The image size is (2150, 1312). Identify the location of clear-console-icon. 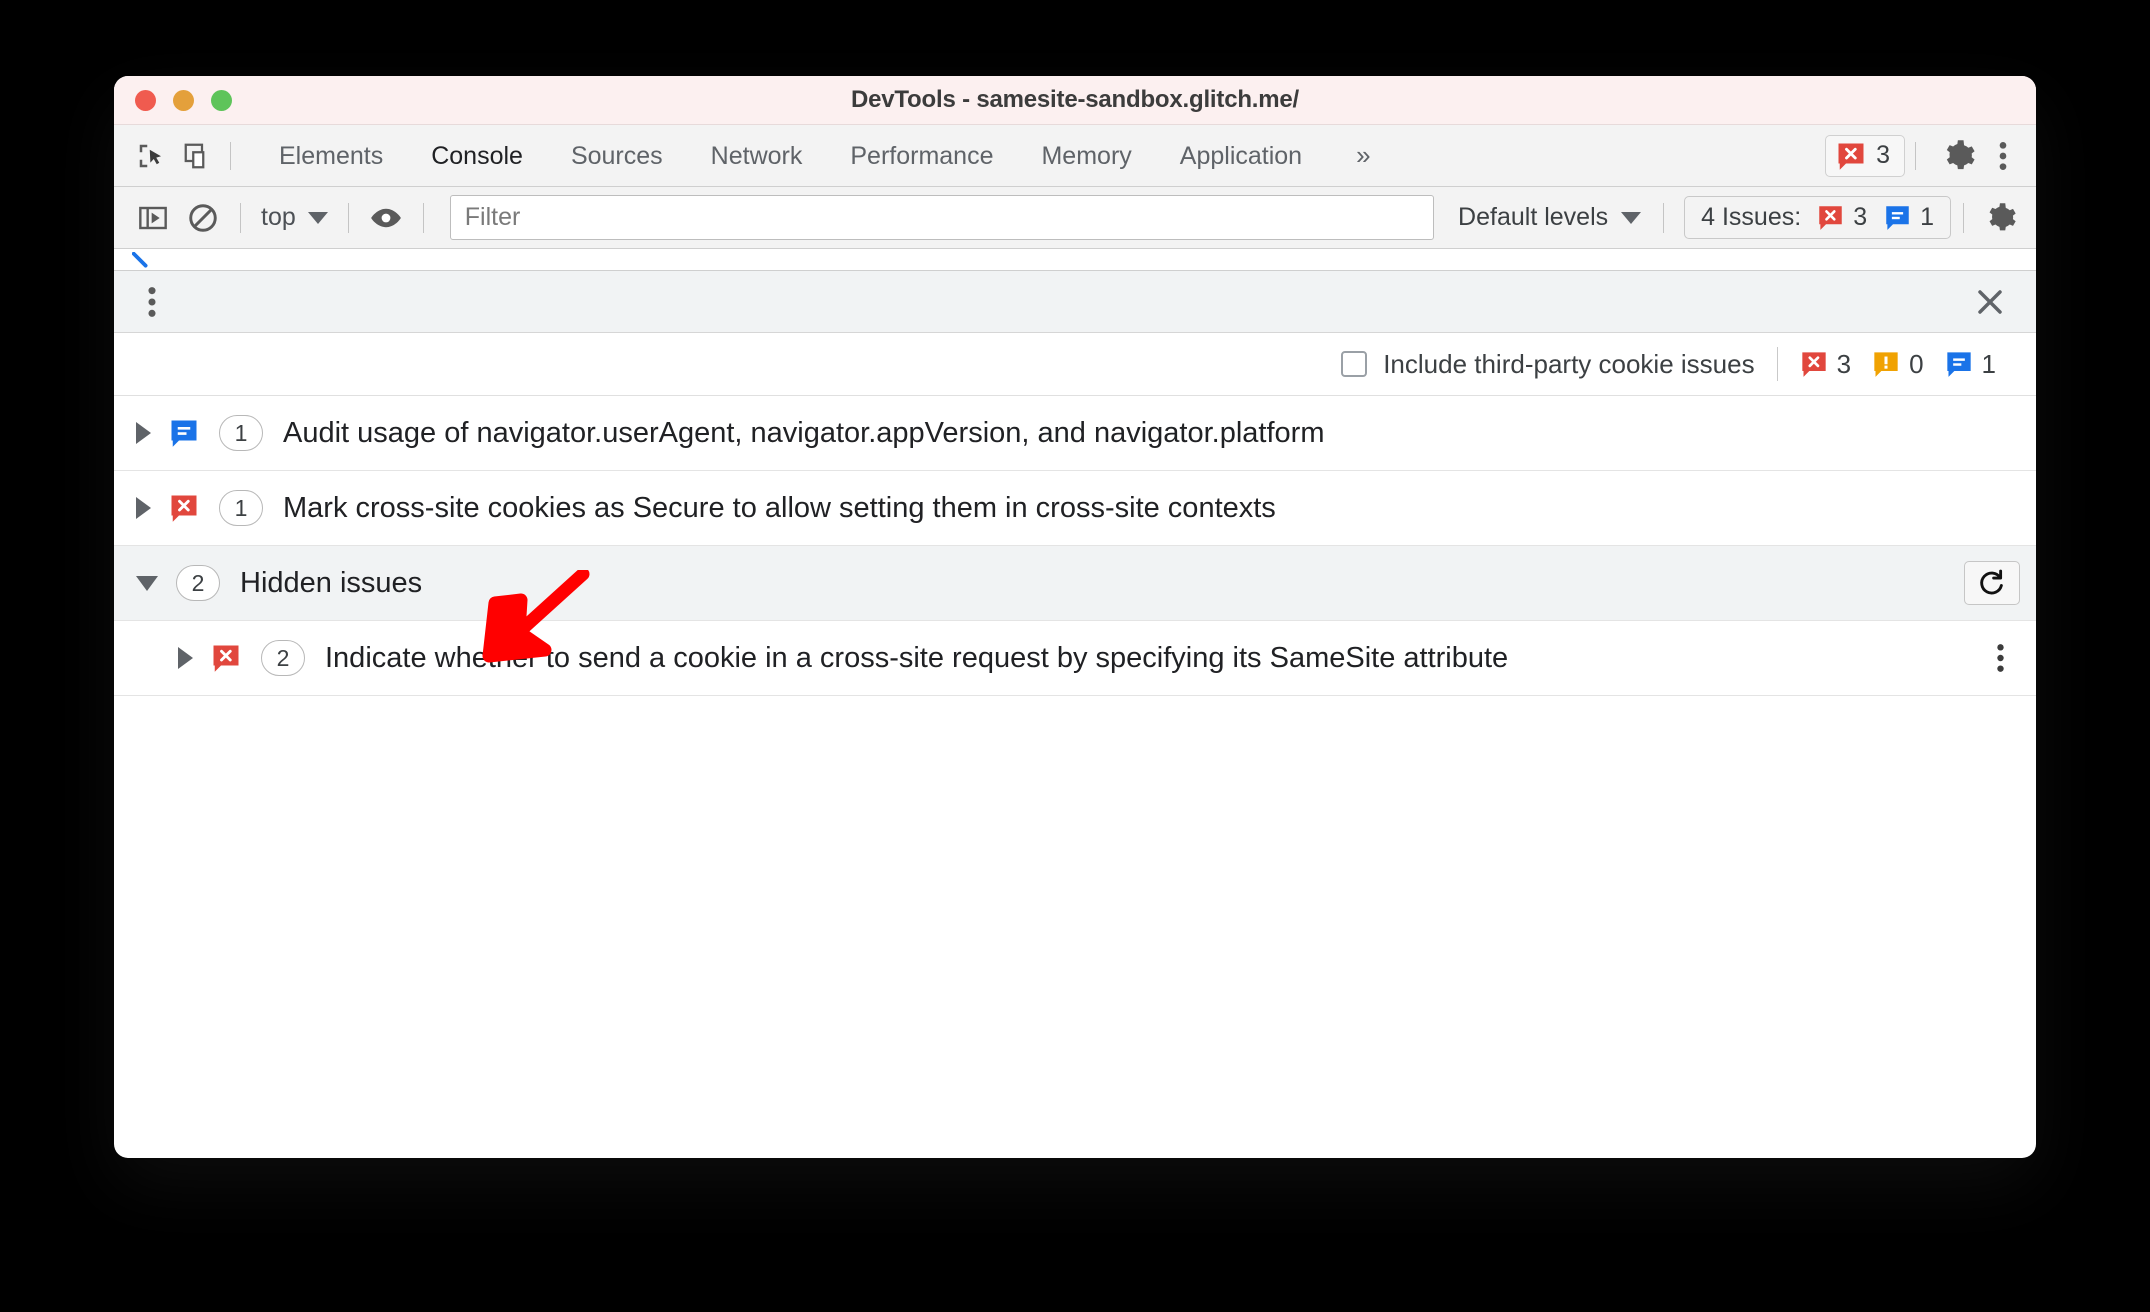
(203, 218).